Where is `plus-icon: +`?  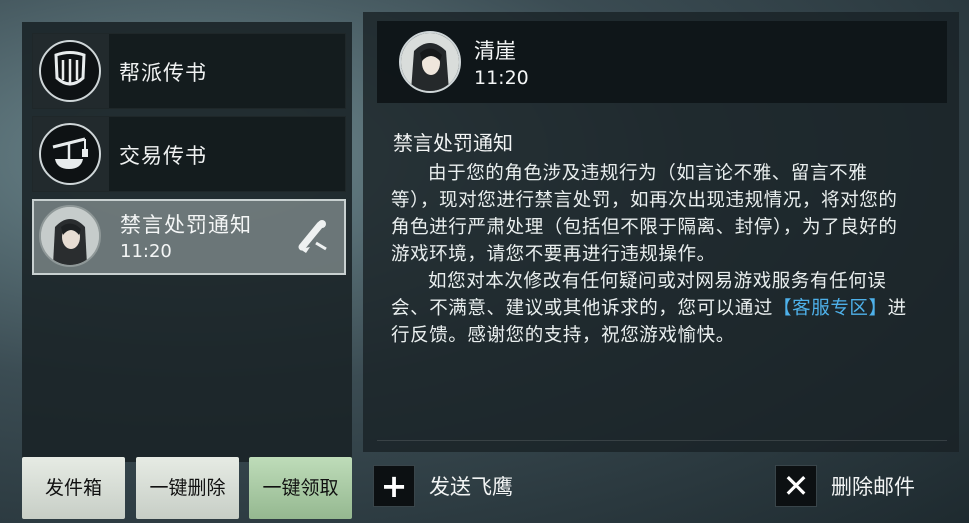 plus-icon: + is located at coordinates (394, 486).